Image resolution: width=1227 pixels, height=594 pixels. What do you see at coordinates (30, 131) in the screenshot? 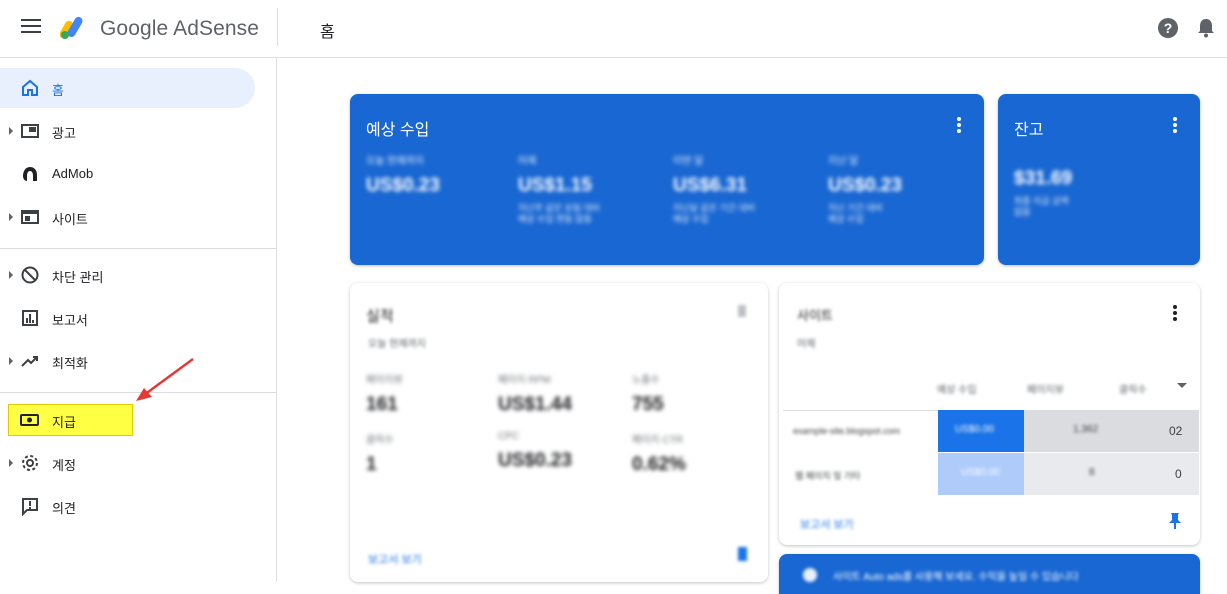
I see `ads-icon` at bounding box center [30, 131].